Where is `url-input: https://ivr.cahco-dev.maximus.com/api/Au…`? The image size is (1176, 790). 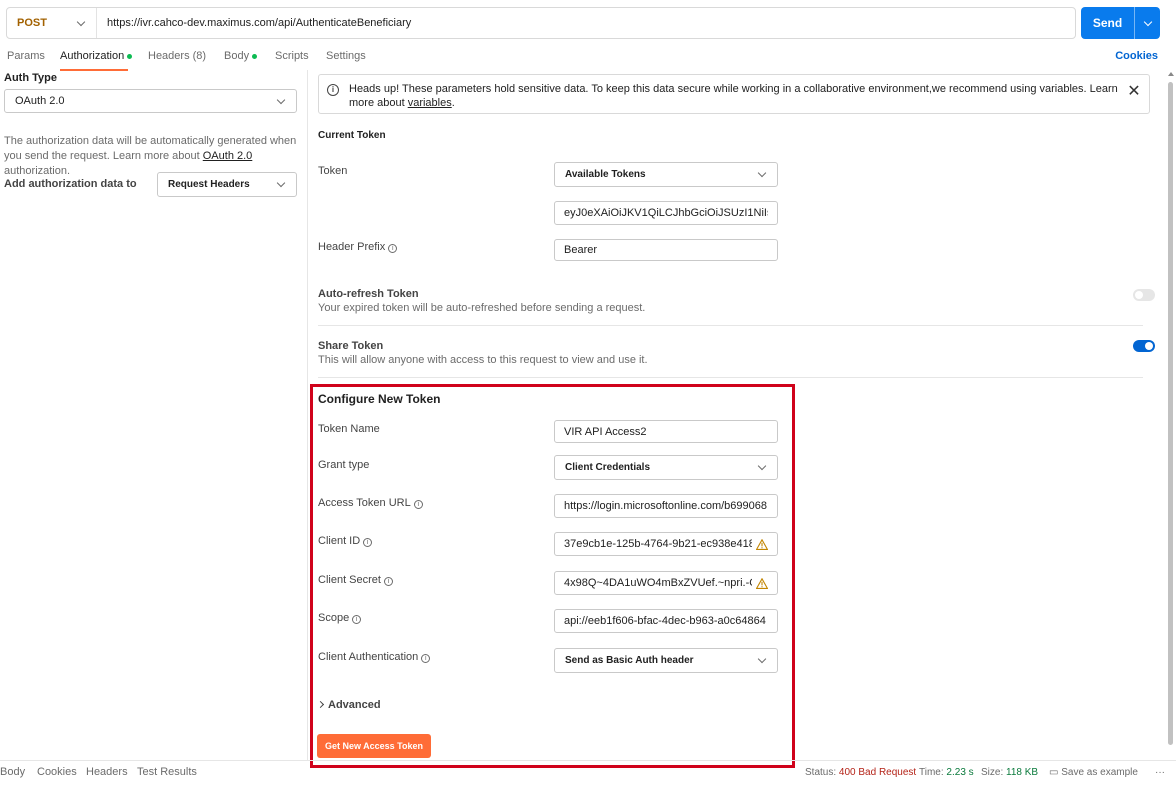
url-input: https://ivr.cahco-dev.maximus.com/api/Au… is located at coordinates (254, 23).